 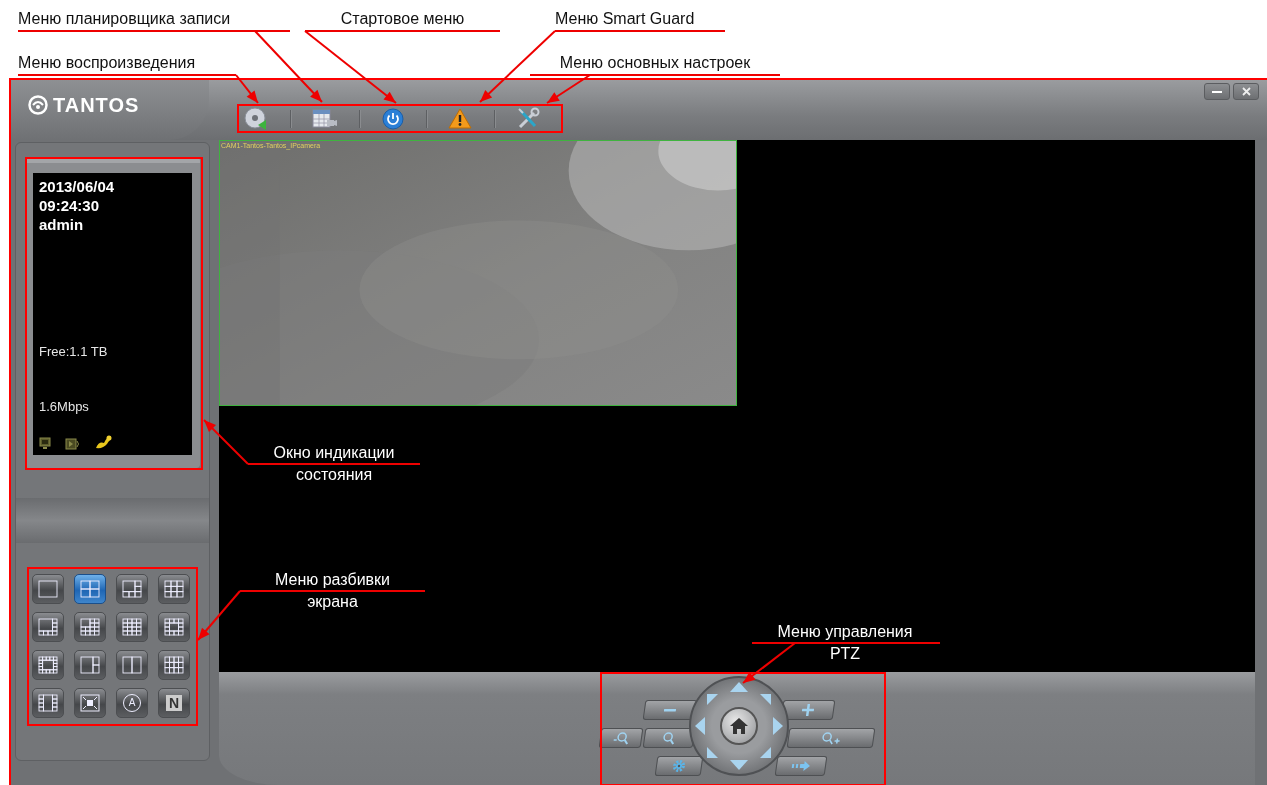 I want to click on power-icon, so click(x=392, y=118).